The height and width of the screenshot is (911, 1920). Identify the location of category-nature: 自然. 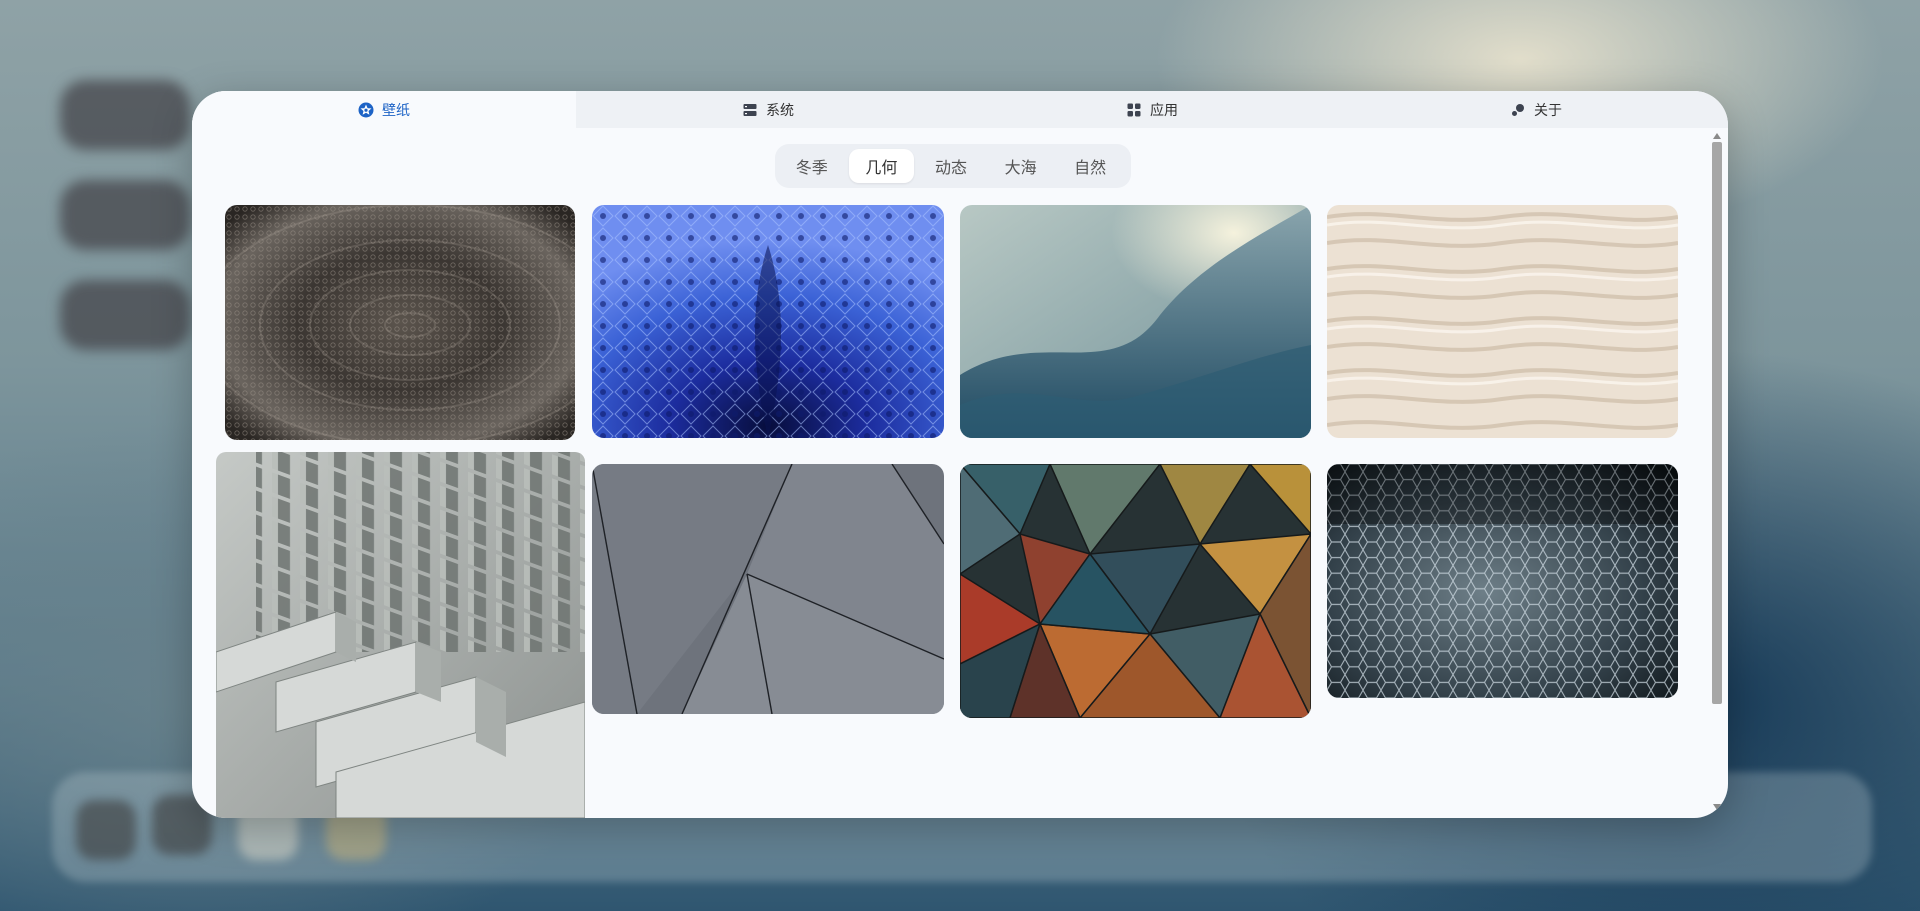
(1090, 166).